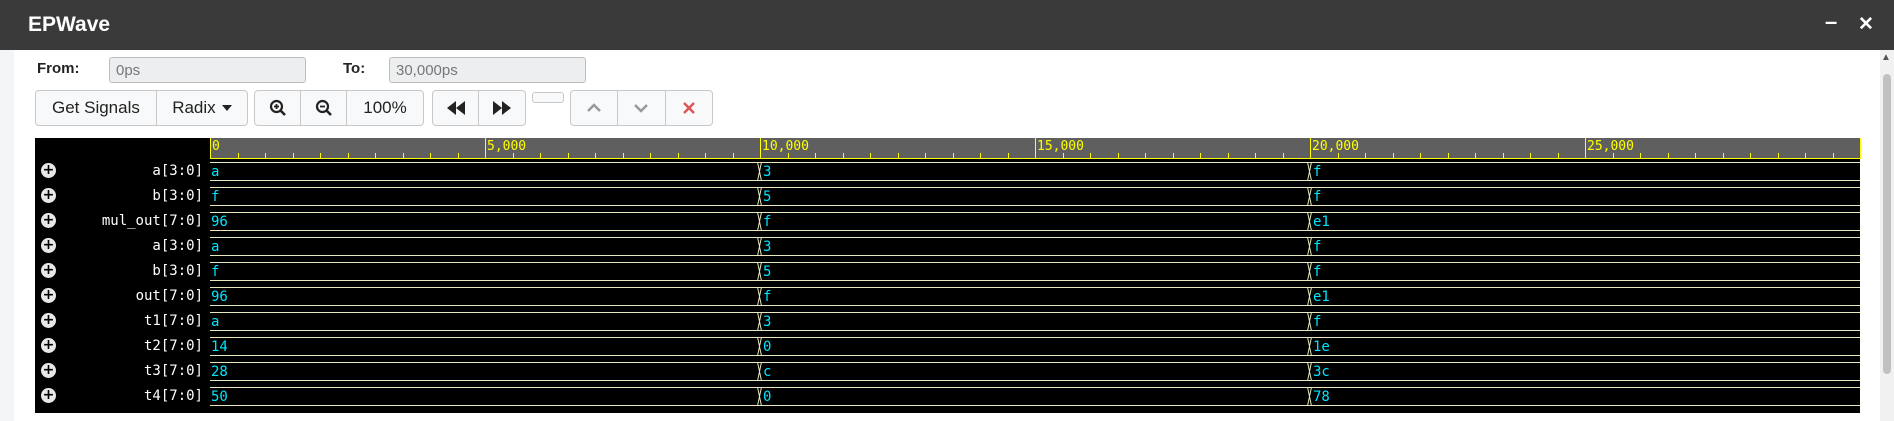  I want to click on radix-dropdown: Radix, so click(202, 108).